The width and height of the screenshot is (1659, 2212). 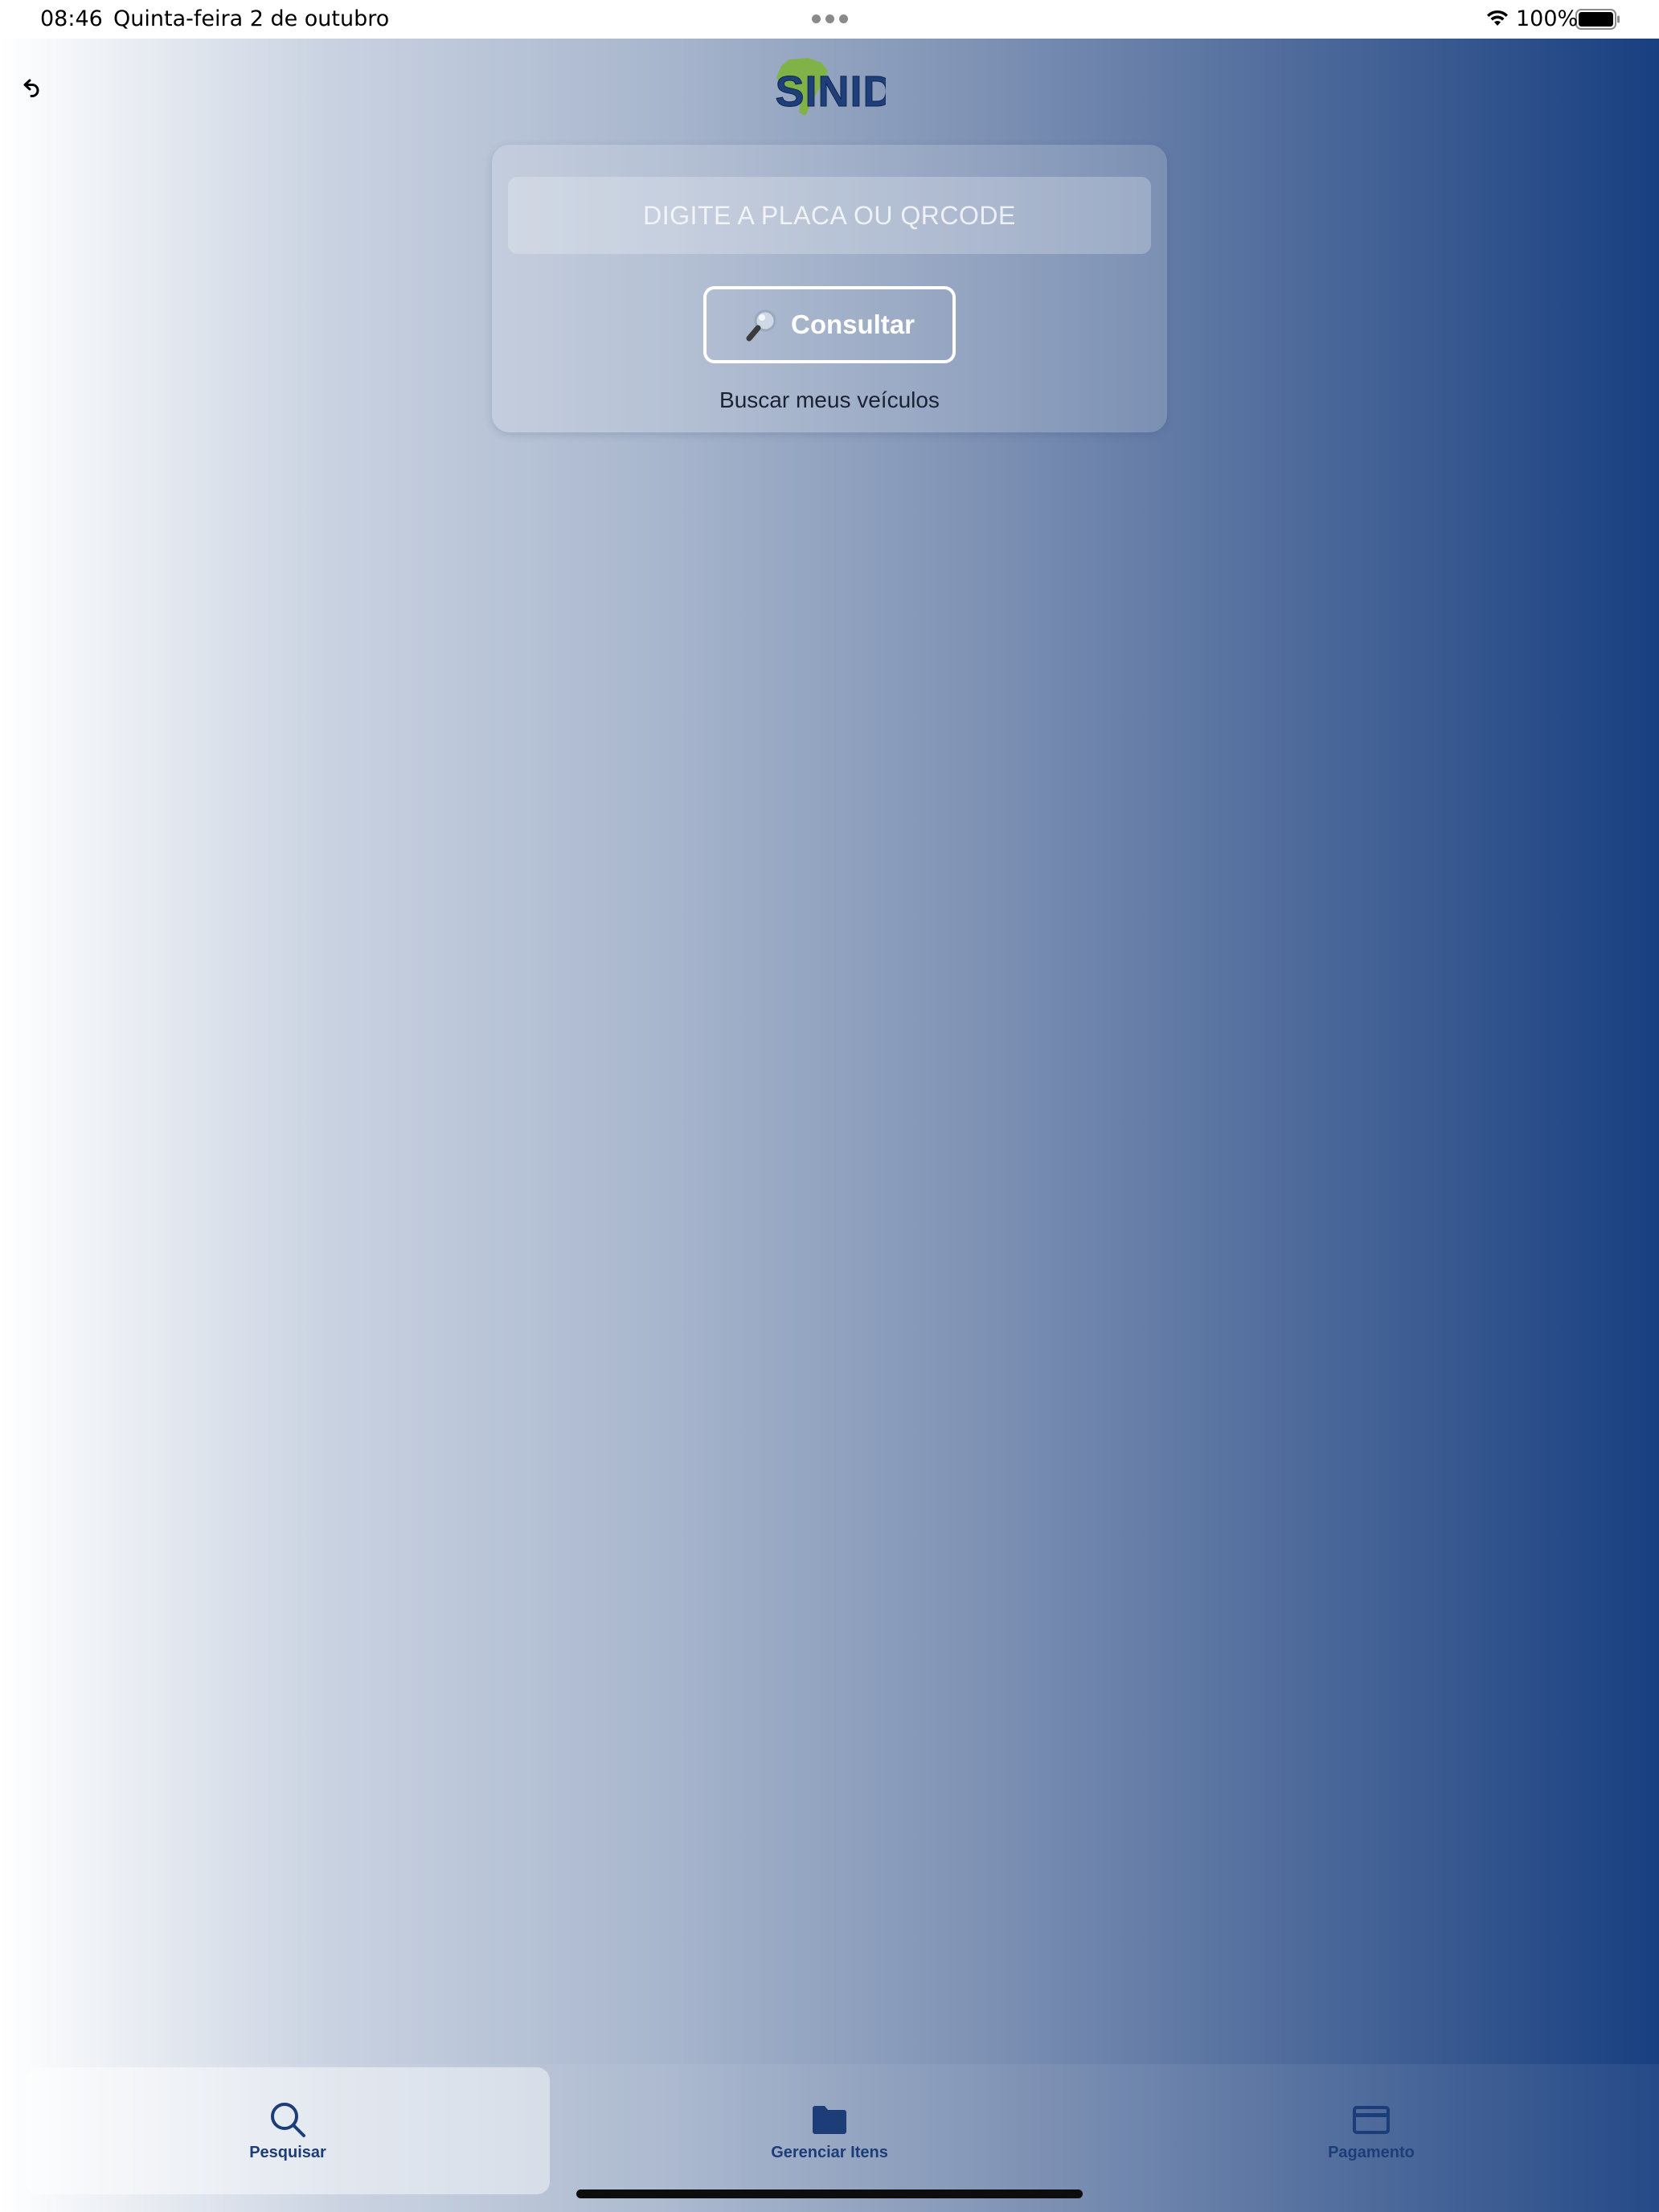 I want to click on tab-label: Pagamento, so click(x=1371, y=2152).